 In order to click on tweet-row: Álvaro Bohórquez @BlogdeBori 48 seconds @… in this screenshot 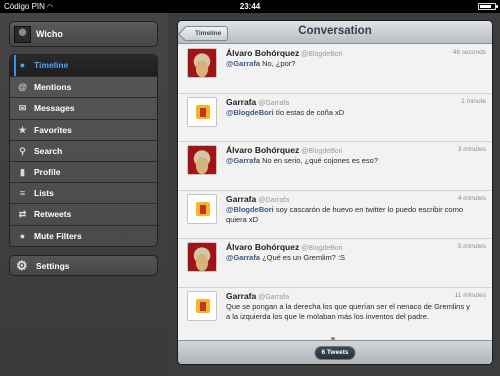, I will do `click(335, 69)`.